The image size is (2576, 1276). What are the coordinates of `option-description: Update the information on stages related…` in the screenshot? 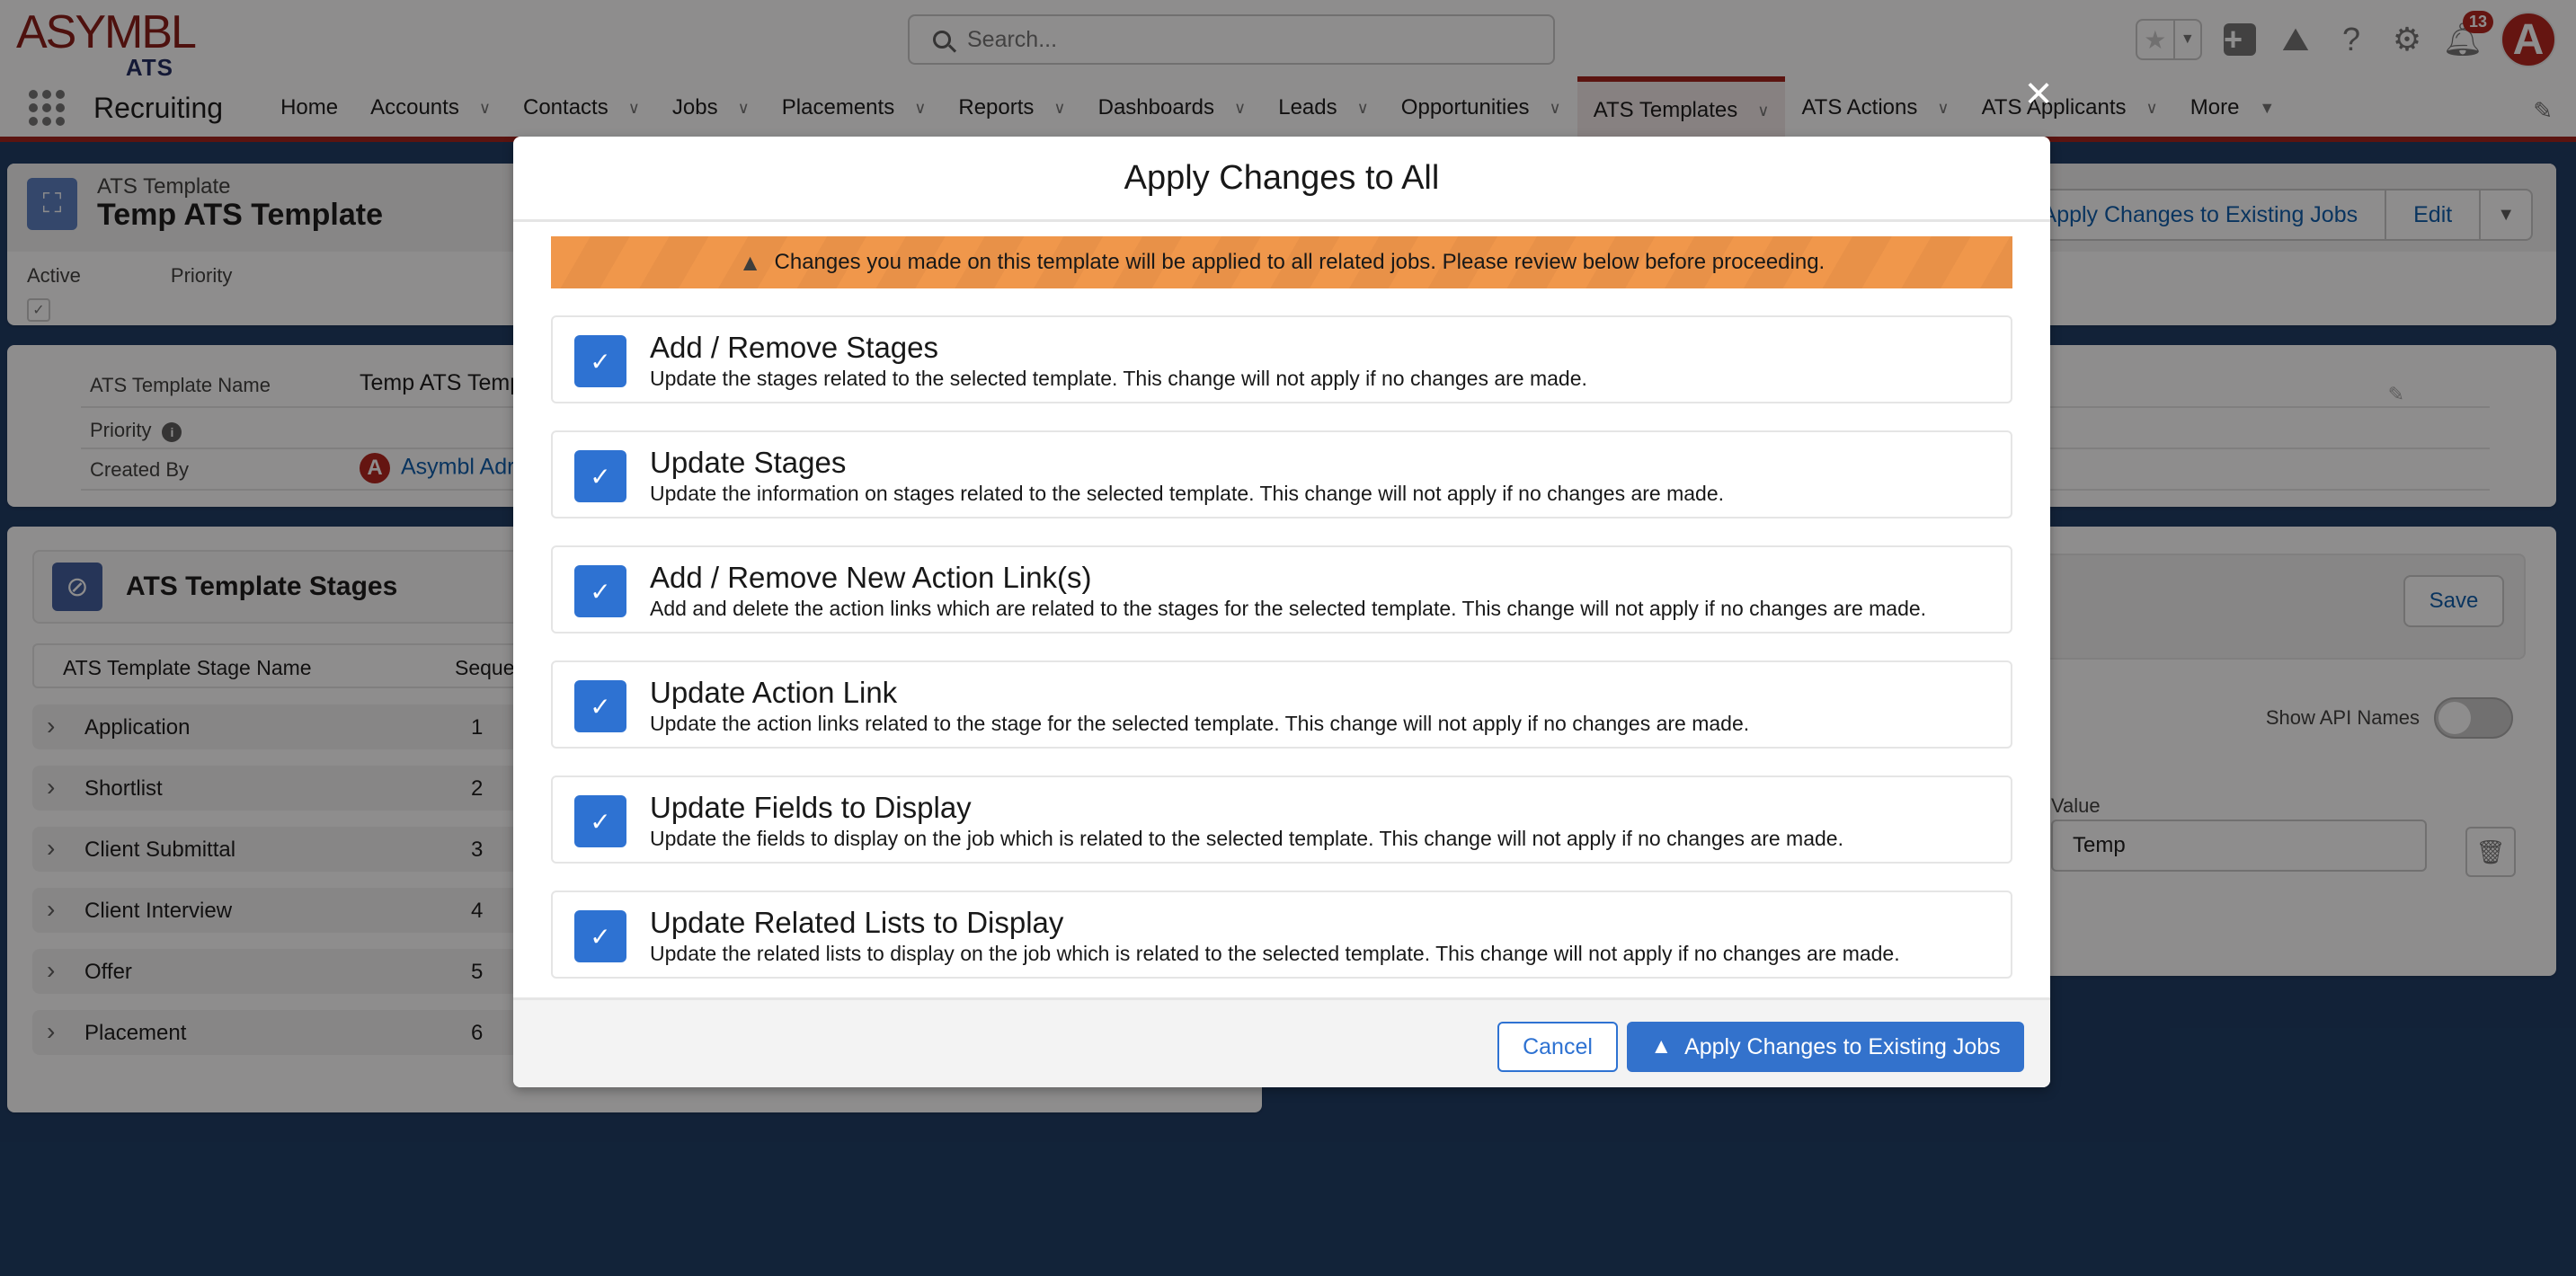 It's located at (1187, 493).